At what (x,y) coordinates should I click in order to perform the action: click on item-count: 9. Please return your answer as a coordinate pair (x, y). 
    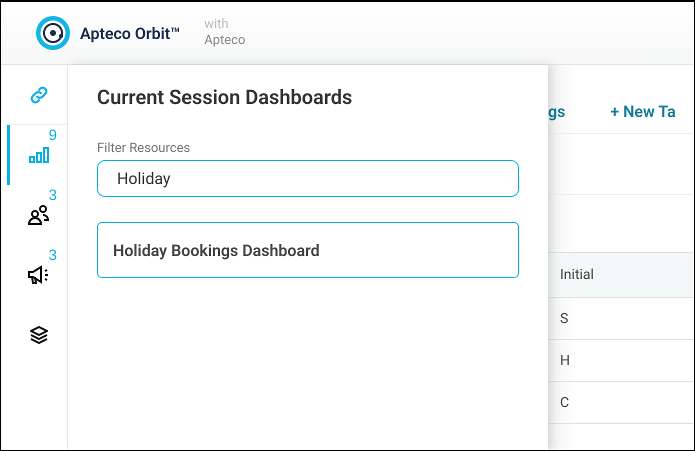
    Looking at the image, I should click on (52, 135).